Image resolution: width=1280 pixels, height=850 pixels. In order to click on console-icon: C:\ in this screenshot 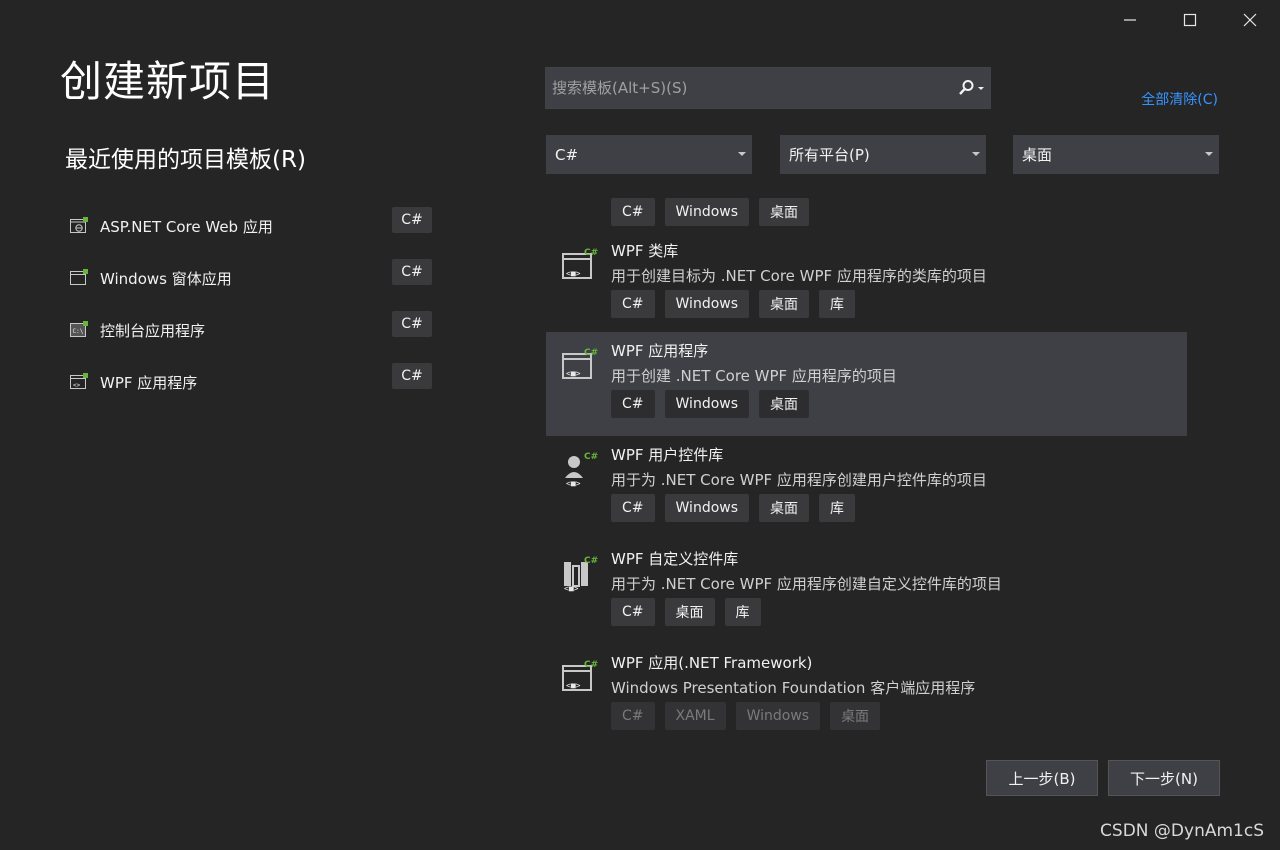, I will do `click(79, 330)`.